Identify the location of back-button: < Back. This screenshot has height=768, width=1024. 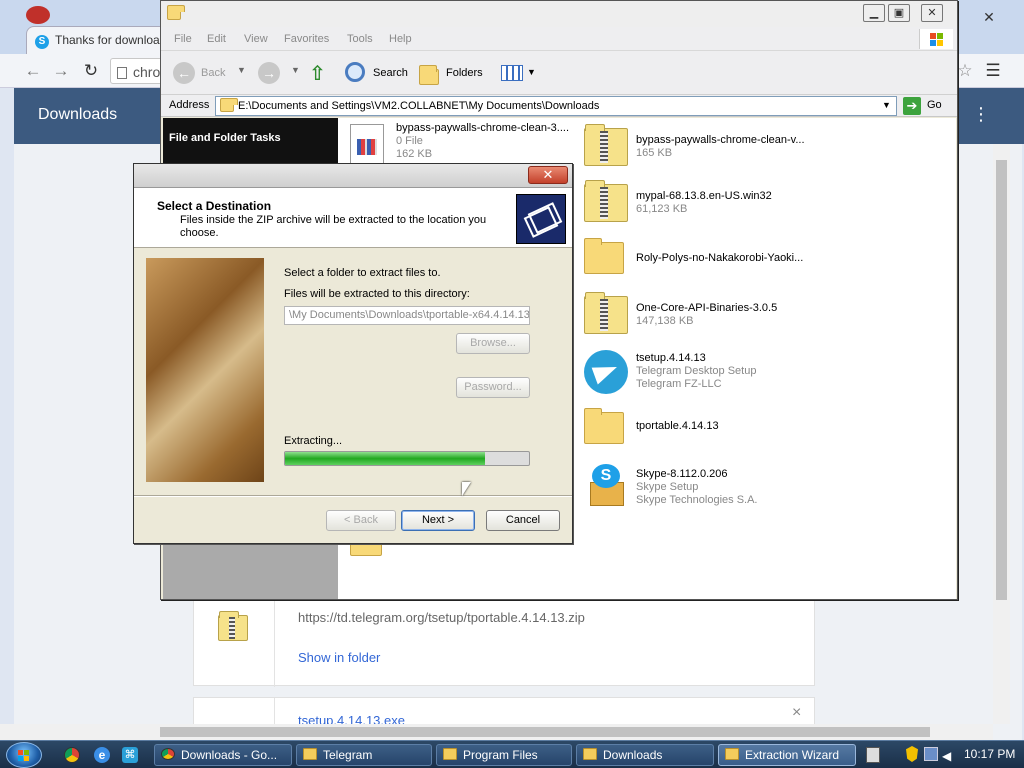
(361, 520).